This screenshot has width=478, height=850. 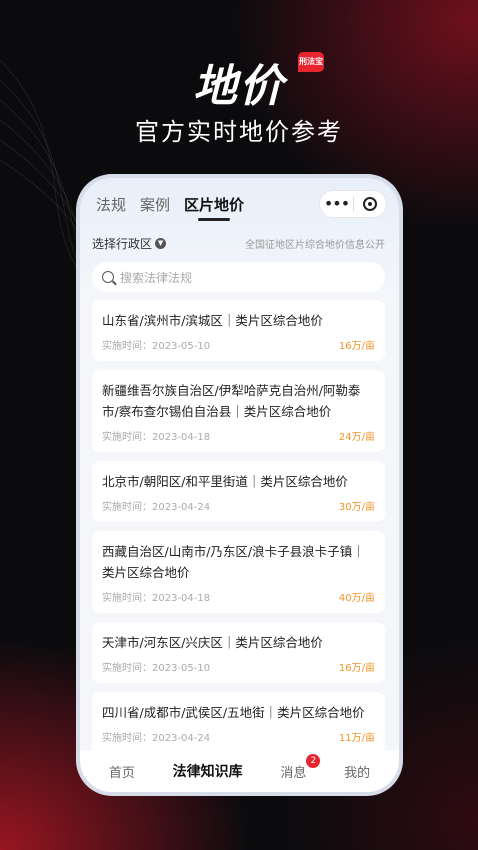 I want to click on brand-badge: 刑法宝, so click(x=311, y=62).